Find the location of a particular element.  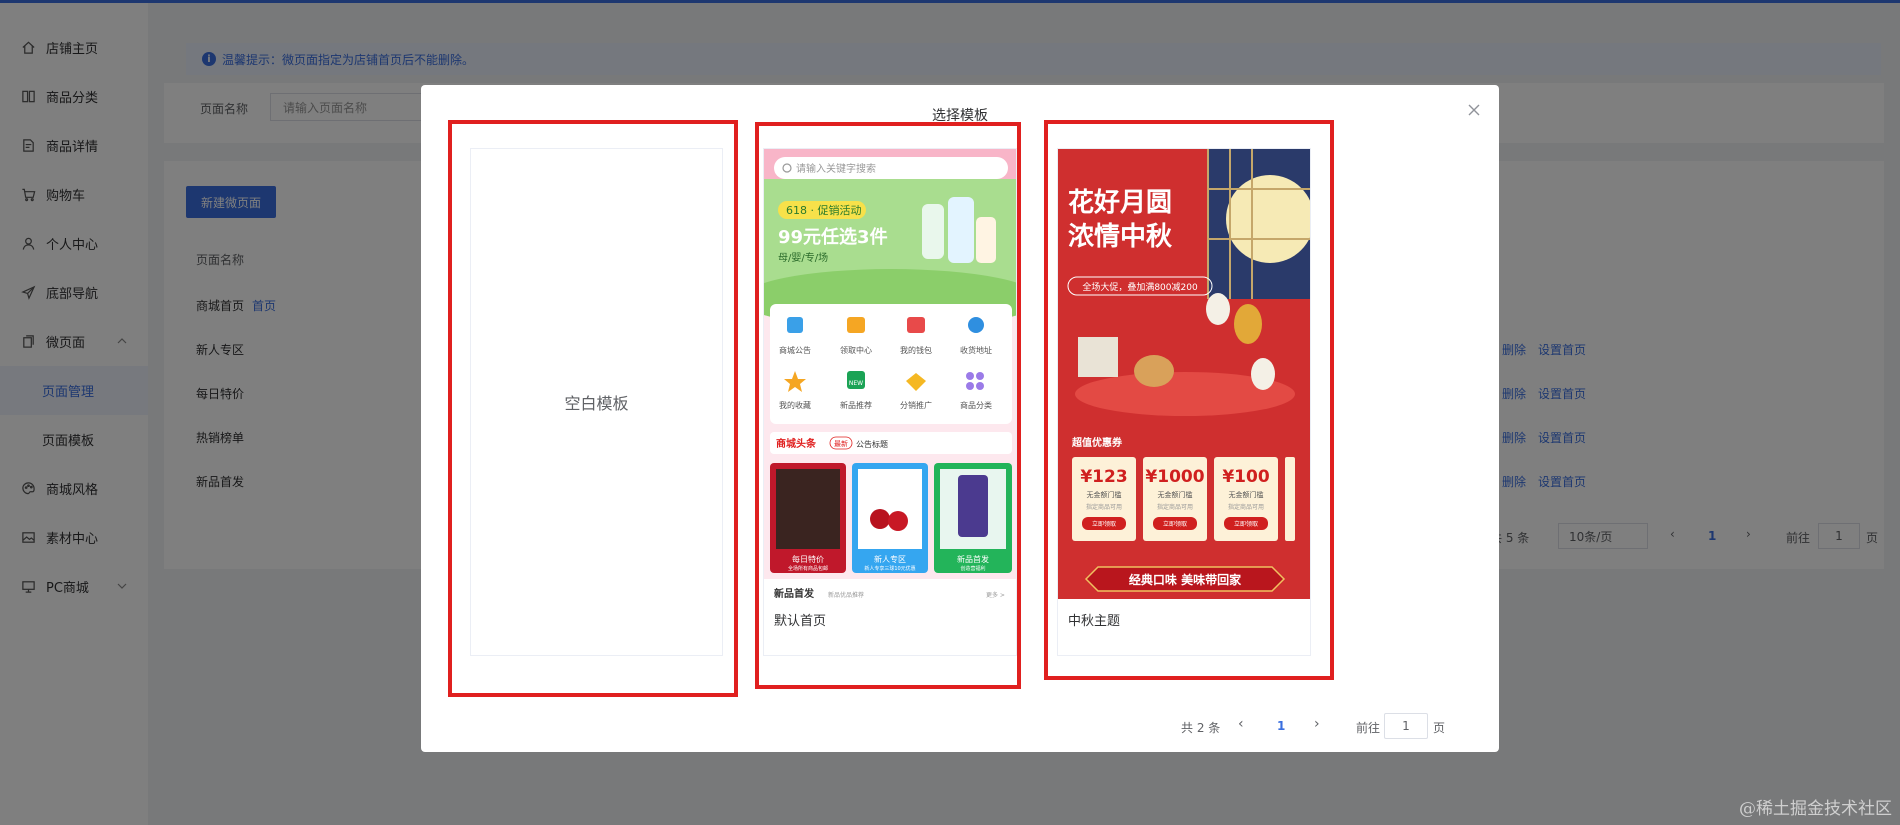

pager-total: 共 2 条 is located at coordinates (1201, 728).